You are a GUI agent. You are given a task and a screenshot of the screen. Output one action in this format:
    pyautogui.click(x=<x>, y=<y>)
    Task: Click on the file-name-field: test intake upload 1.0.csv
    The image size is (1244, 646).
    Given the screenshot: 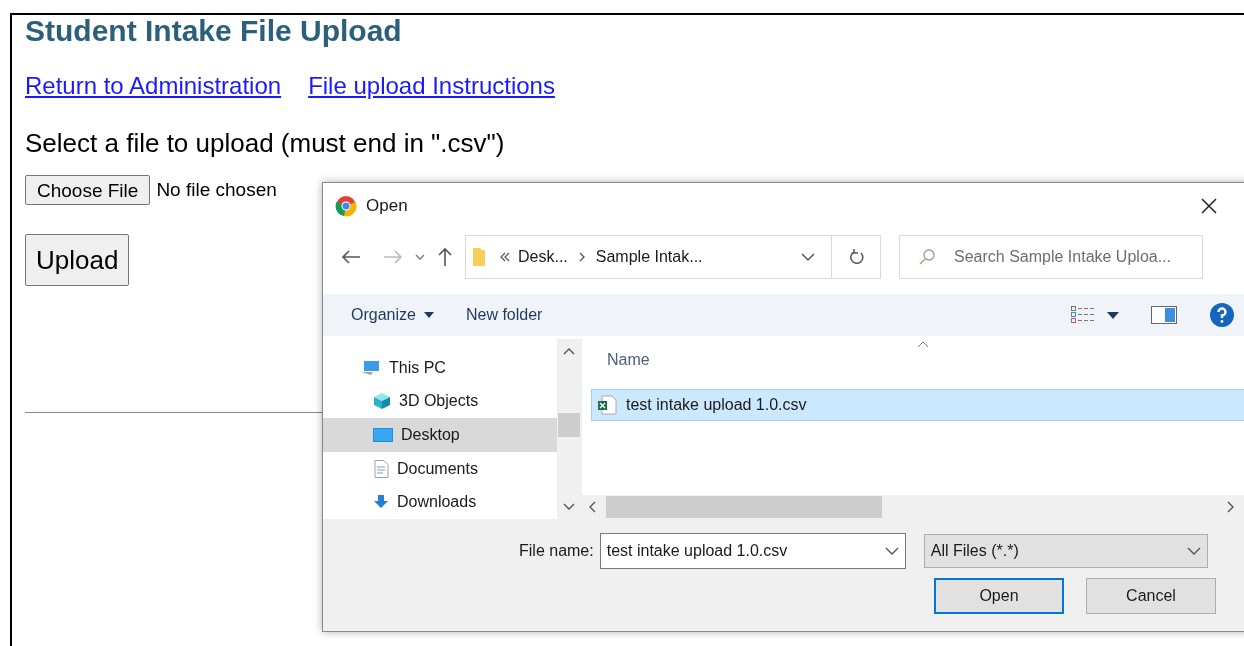 What is the action you would take?
    pyautogui.click(x=752, y=551)
    